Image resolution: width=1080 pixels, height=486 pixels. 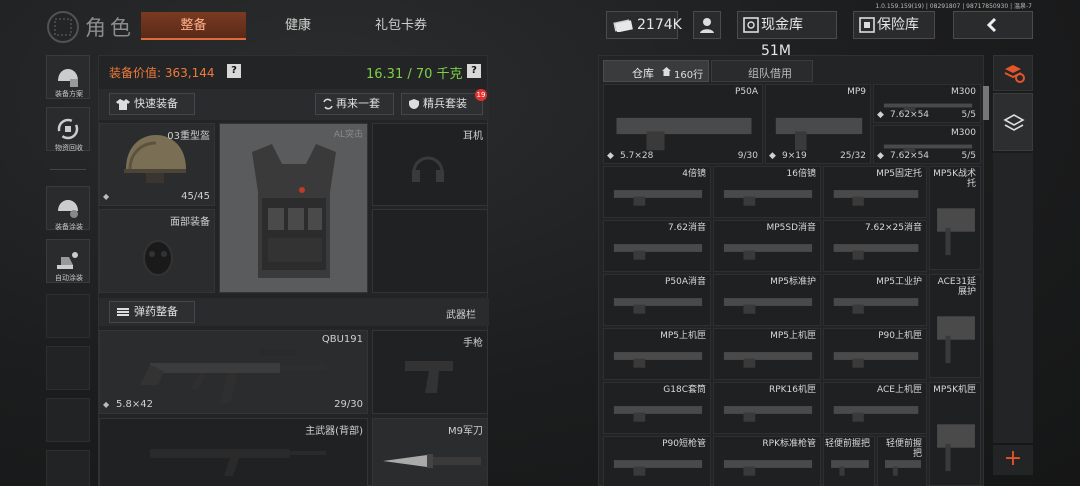 I want to click on armor-slot: AL突击, so click(x=293, y=208).